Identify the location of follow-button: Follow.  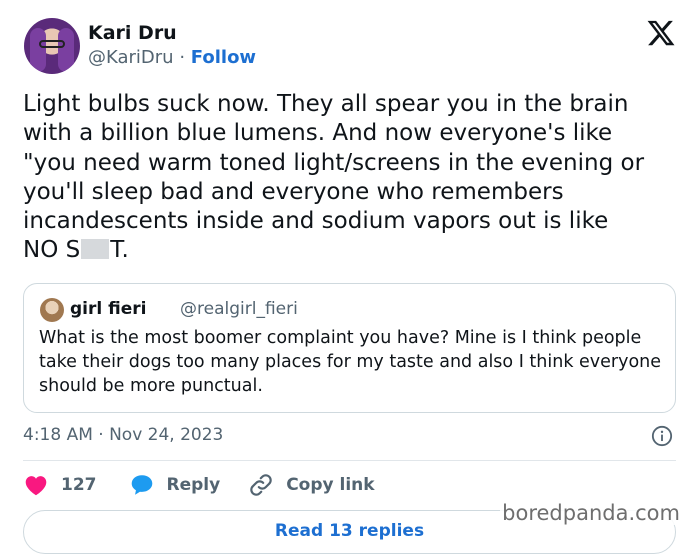
(223, 57).